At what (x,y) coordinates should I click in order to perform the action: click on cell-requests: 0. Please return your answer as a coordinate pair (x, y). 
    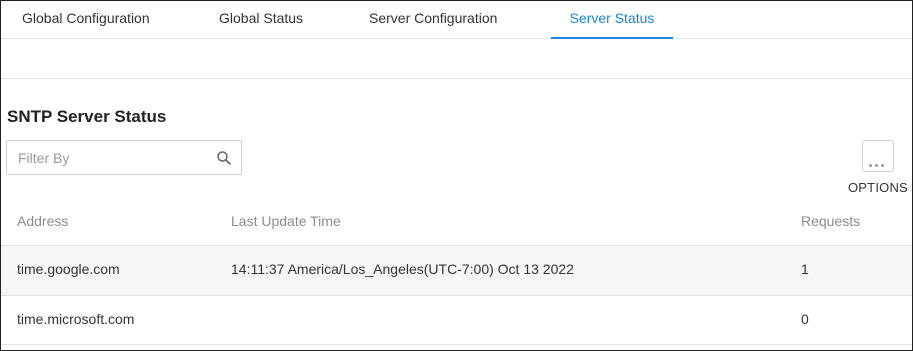
    Looking at the image, I should click on (805, 319).